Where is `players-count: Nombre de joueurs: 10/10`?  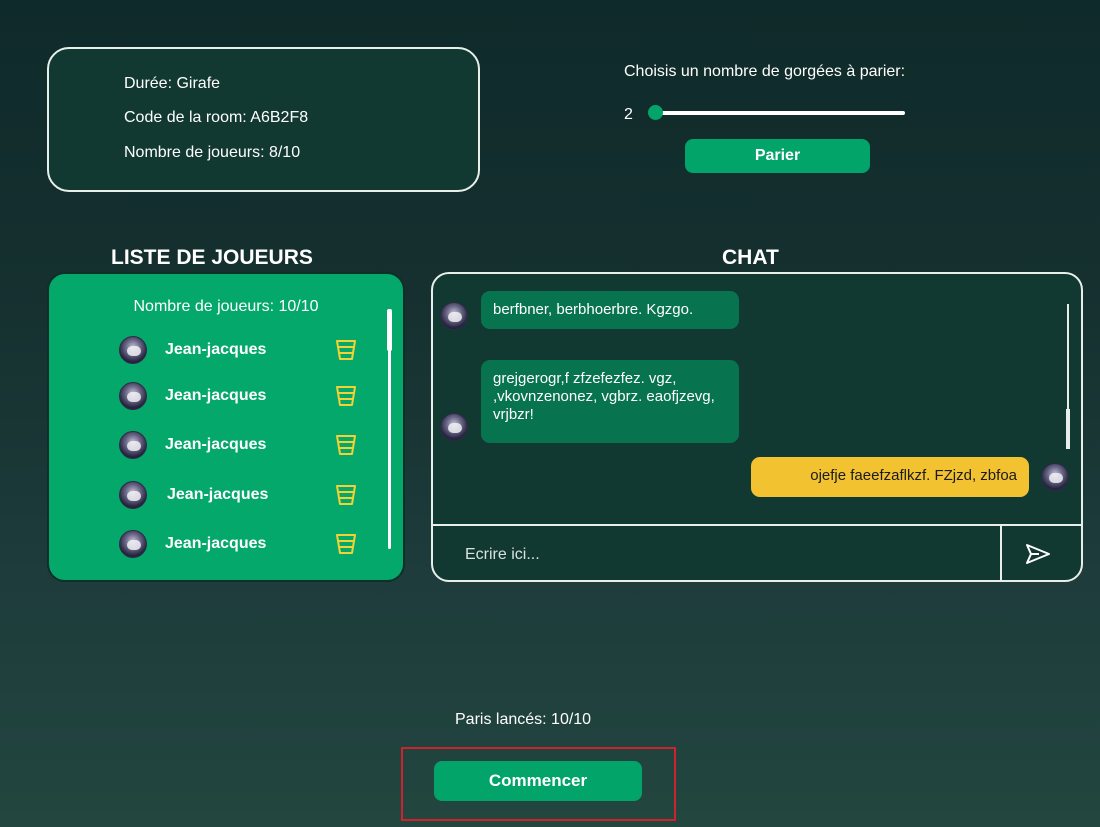
players-count: Nombre de joueurs: 10/10 is located at coordinates (226, 306).